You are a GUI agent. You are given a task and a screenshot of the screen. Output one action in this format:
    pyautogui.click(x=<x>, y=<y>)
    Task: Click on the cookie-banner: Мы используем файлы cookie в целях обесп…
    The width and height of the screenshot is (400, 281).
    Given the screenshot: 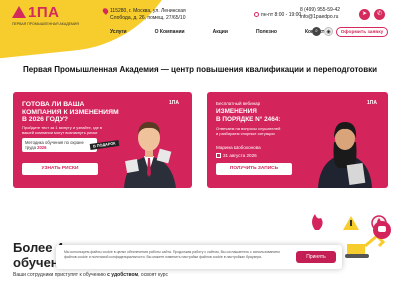 What is the action you would take?
    pyautogui.click(x=199, y=257)
    